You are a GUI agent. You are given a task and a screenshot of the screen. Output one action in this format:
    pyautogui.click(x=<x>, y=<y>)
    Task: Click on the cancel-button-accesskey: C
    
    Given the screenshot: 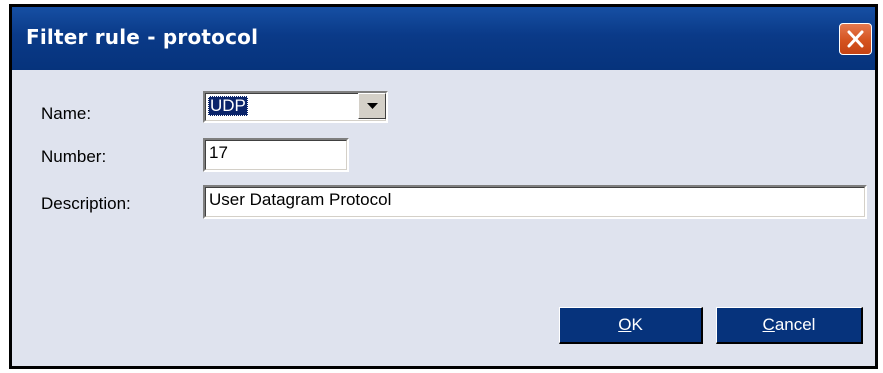 What is the action you would take?
    pyautogui.click(x=768, y=324)
    